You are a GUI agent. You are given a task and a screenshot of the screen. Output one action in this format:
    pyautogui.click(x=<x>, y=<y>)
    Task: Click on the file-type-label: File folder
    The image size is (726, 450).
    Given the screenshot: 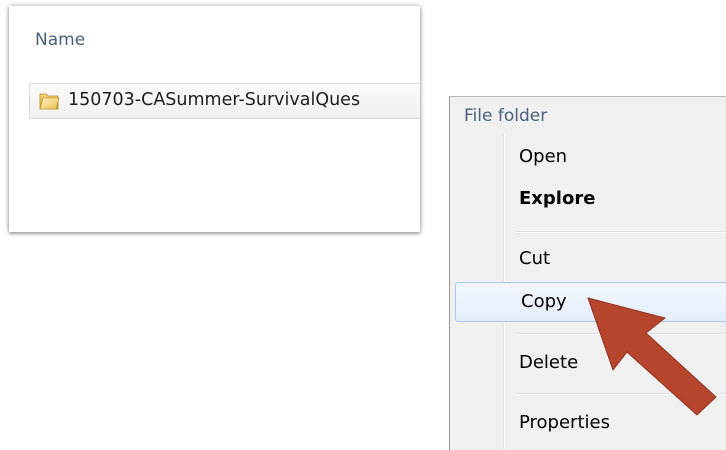 What is the action you would take?
    pyautogui.click(x=506, y=116)
    